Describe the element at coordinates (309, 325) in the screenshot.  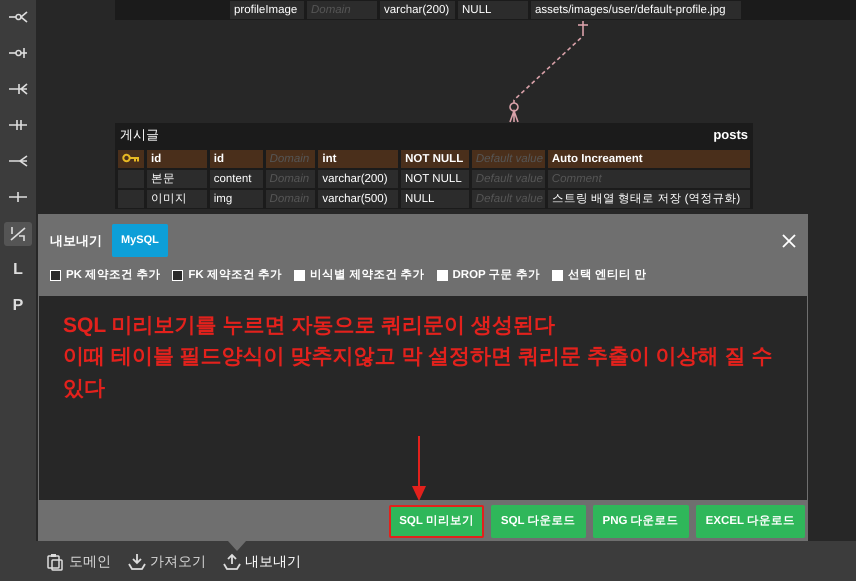
I see `annotation-text: SQL 미리보기를 누르면 자동으로 쿼리문이 생성된다` at that location.